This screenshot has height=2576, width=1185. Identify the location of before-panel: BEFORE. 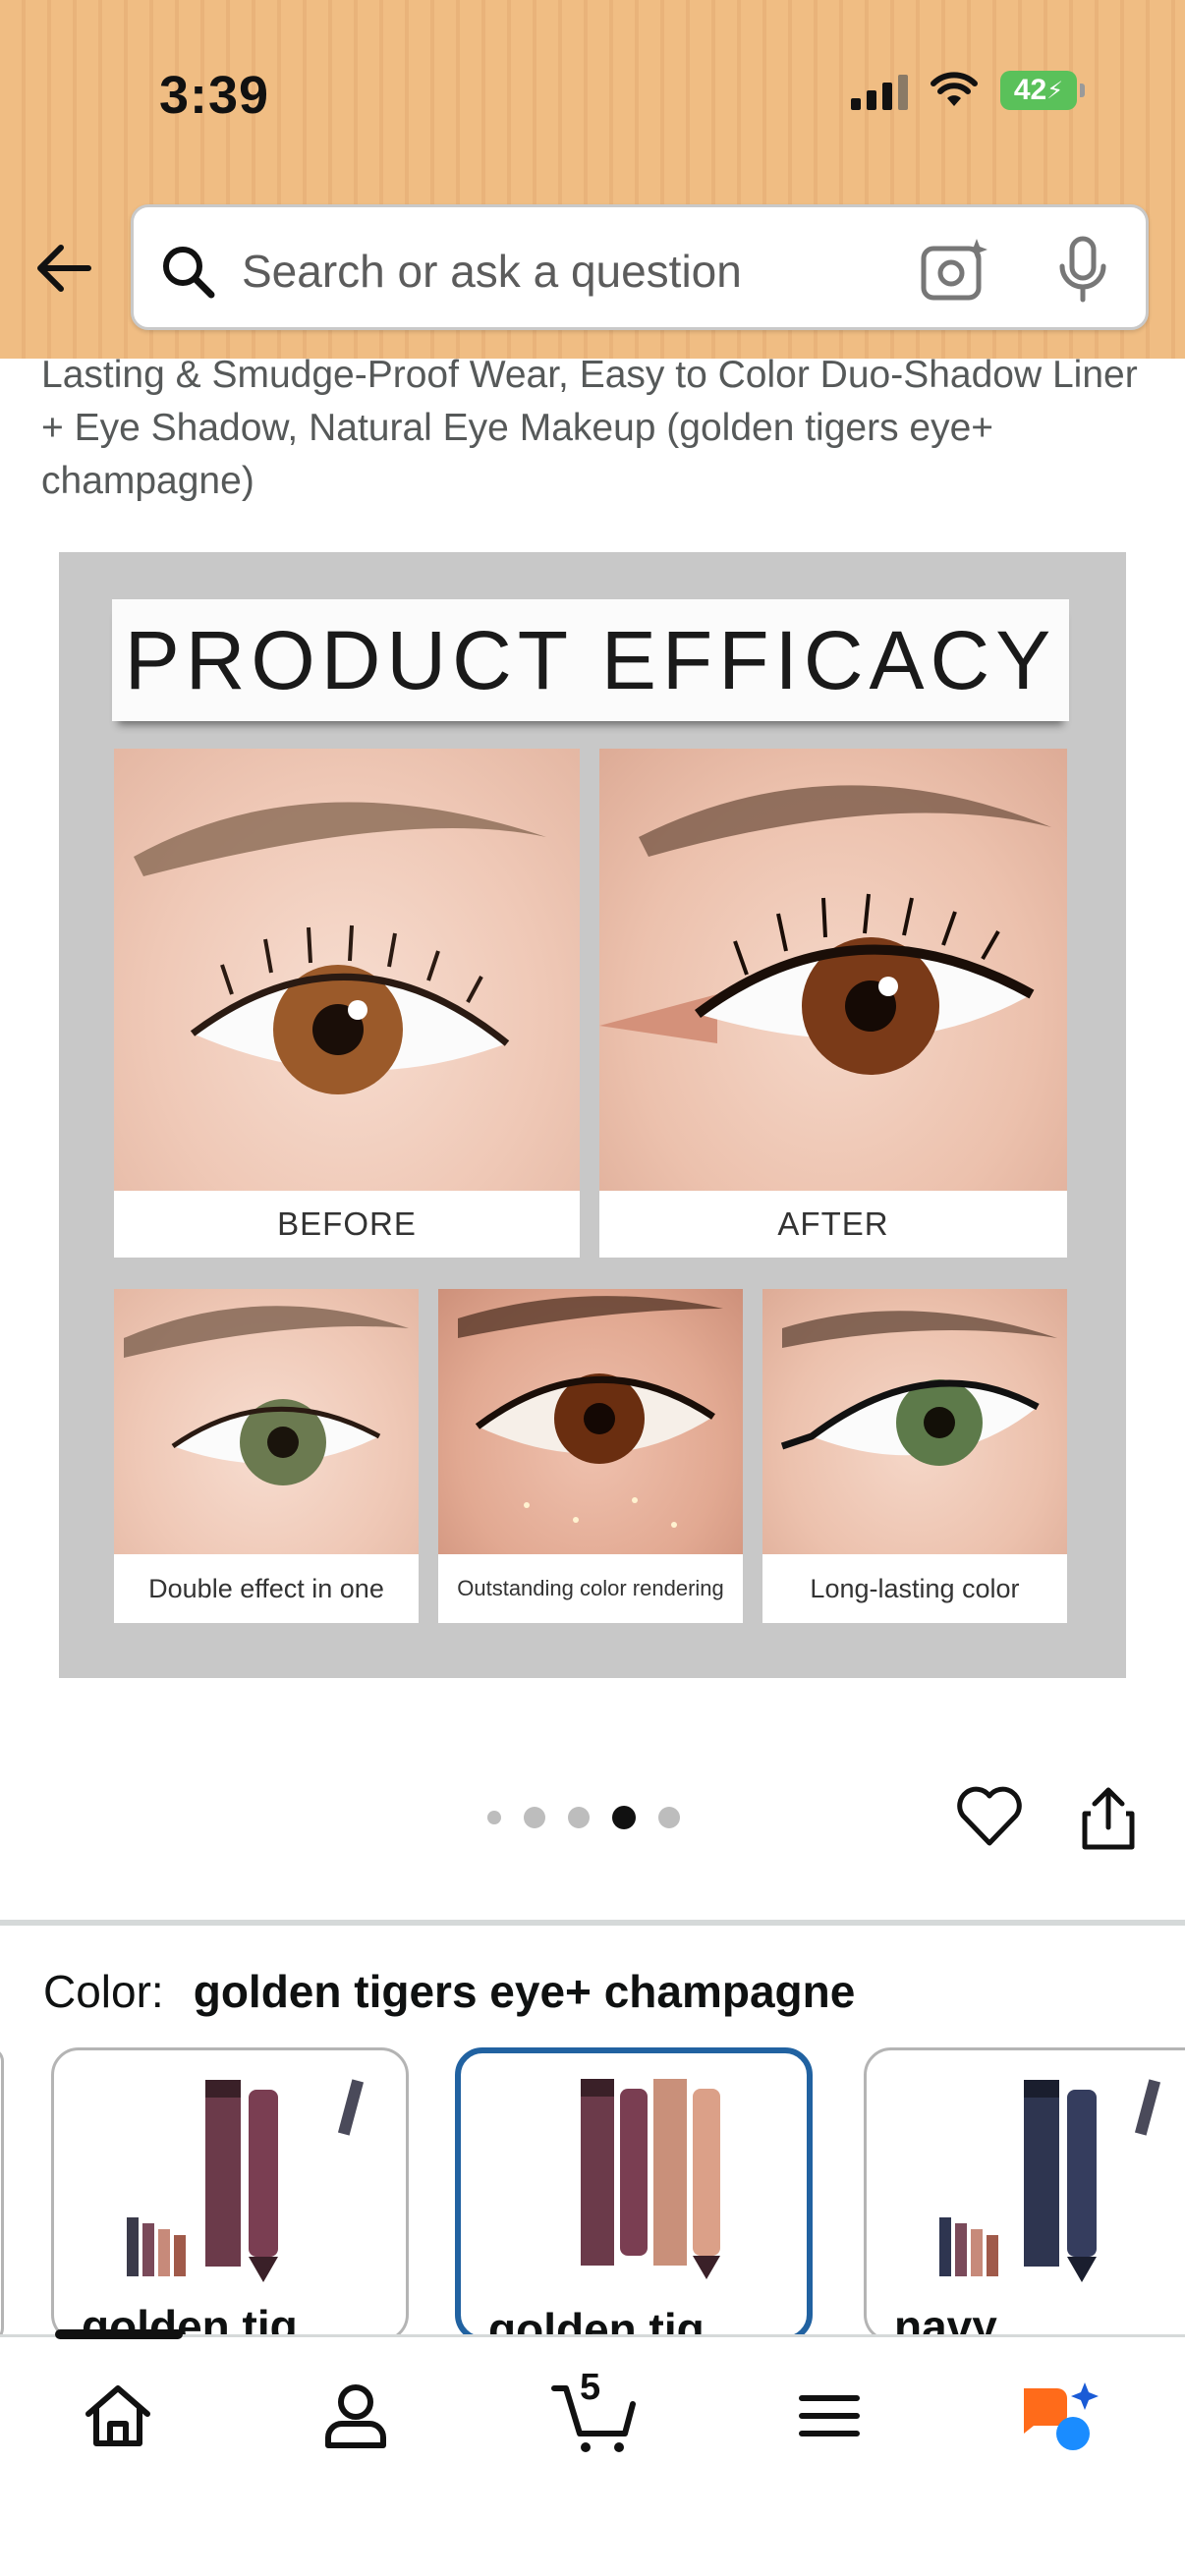
(347, 1003).